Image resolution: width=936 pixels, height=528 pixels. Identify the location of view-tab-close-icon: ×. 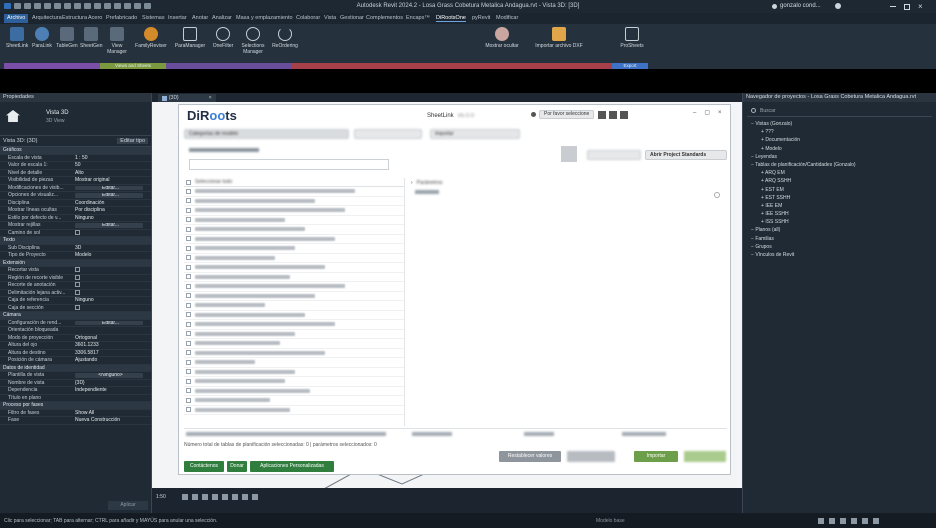
(210, 98).